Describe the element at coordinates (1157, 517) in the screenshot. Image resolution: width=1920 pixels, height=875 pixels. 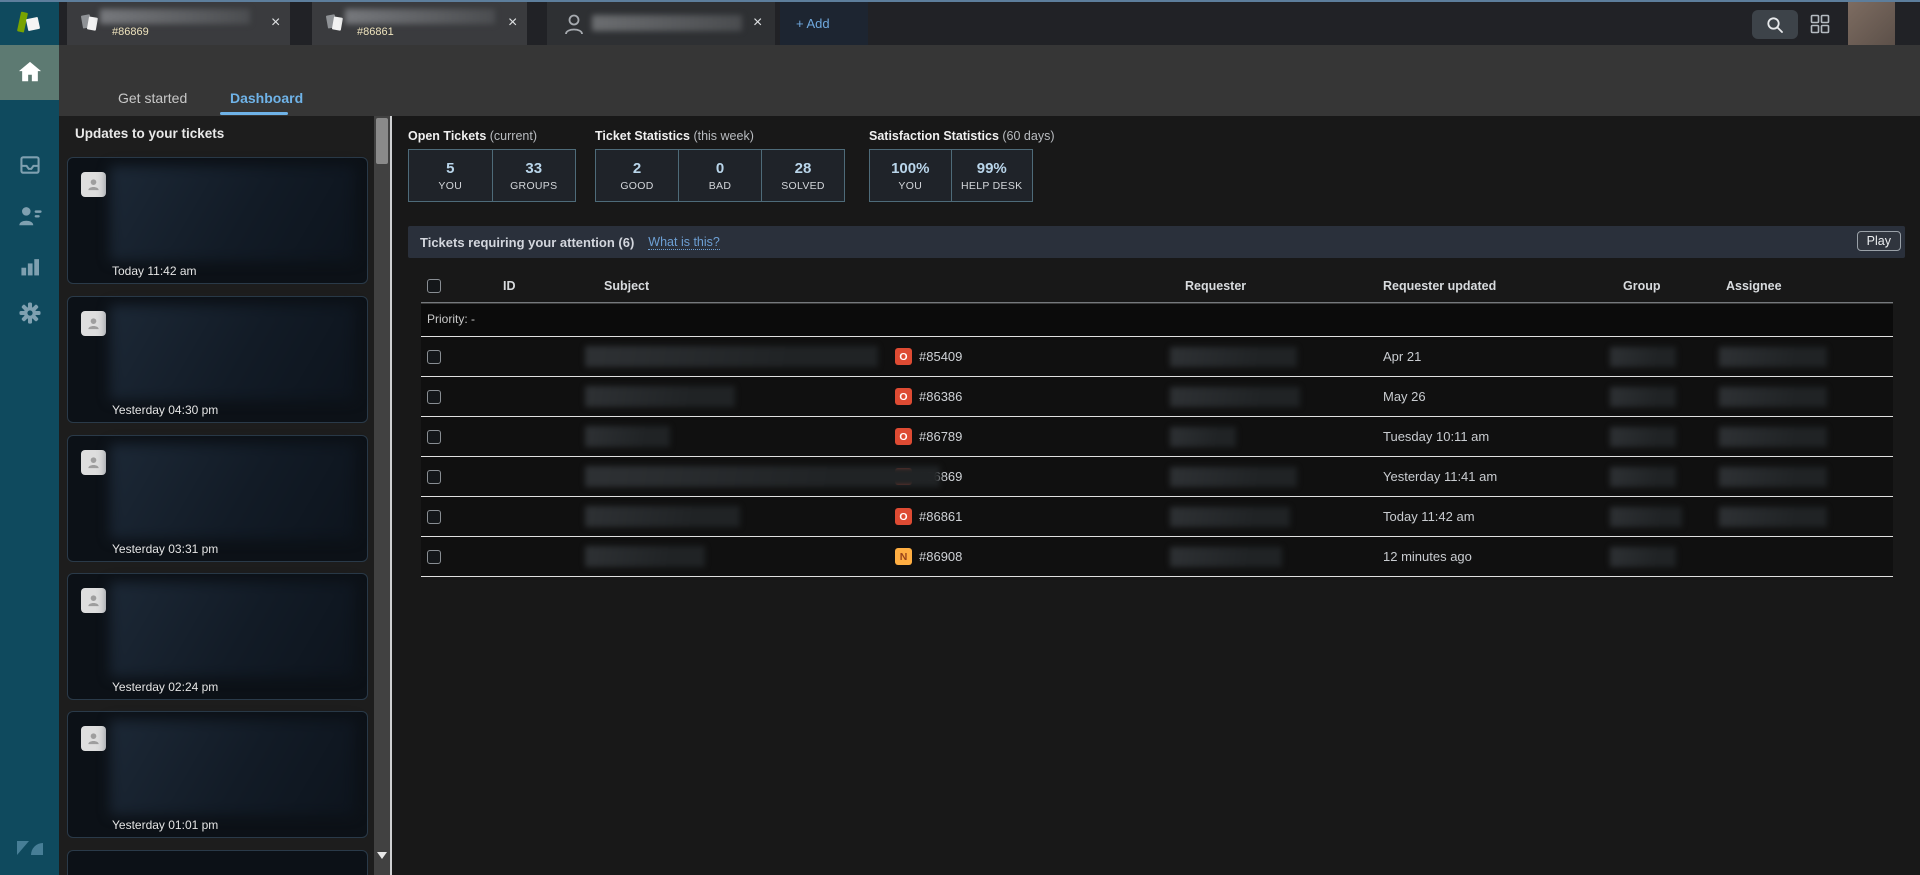
I see `table-row: O #86861 Today 11:42 am` at that location.